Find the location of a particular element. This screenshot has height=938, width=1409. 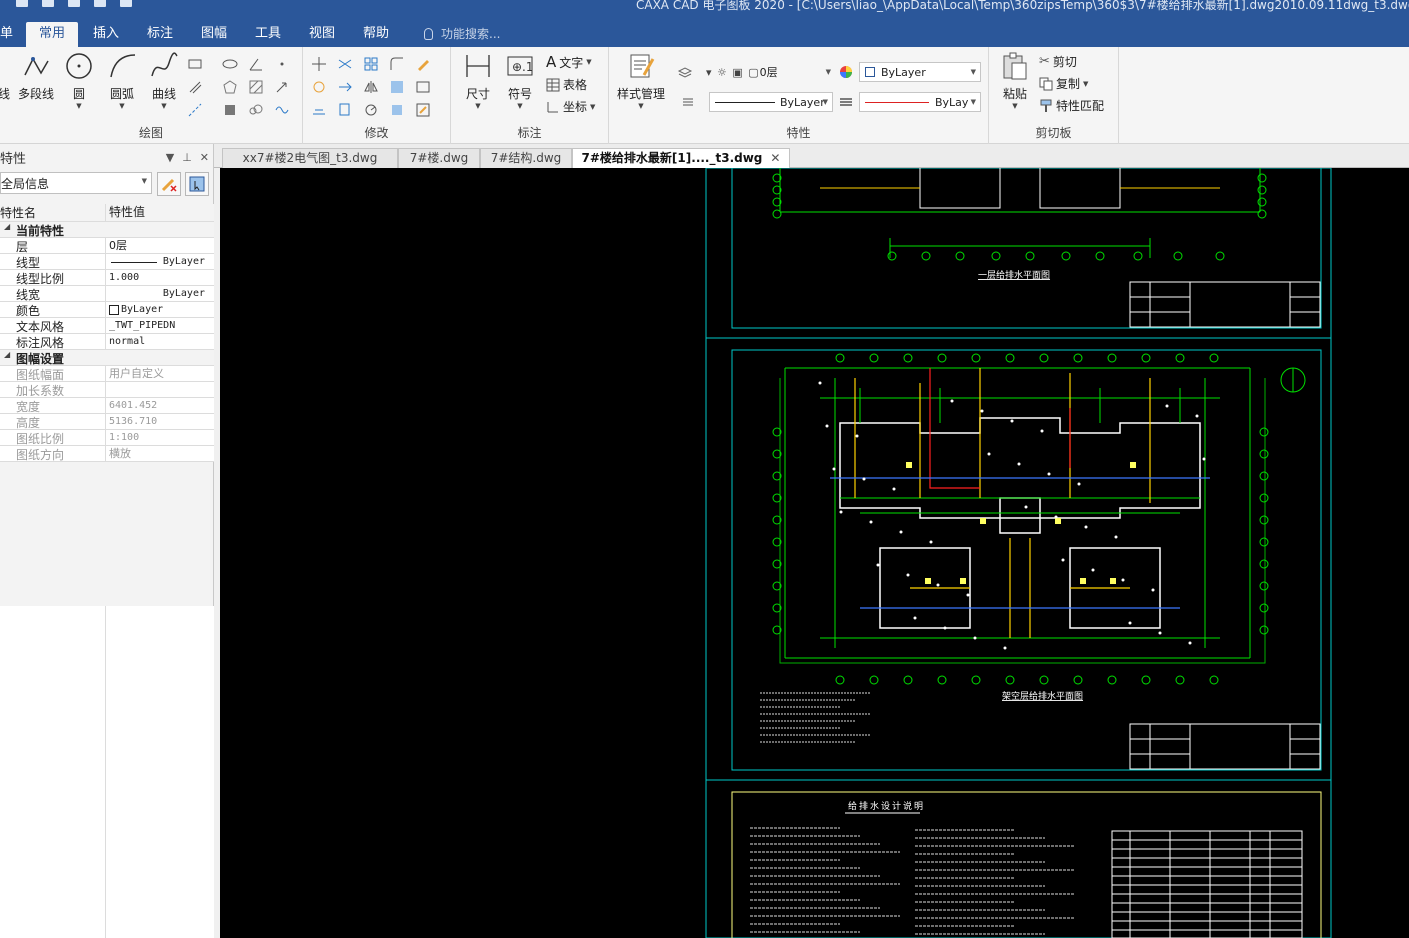

properties-group-label: 特性 is located at coordinates (798, 133).